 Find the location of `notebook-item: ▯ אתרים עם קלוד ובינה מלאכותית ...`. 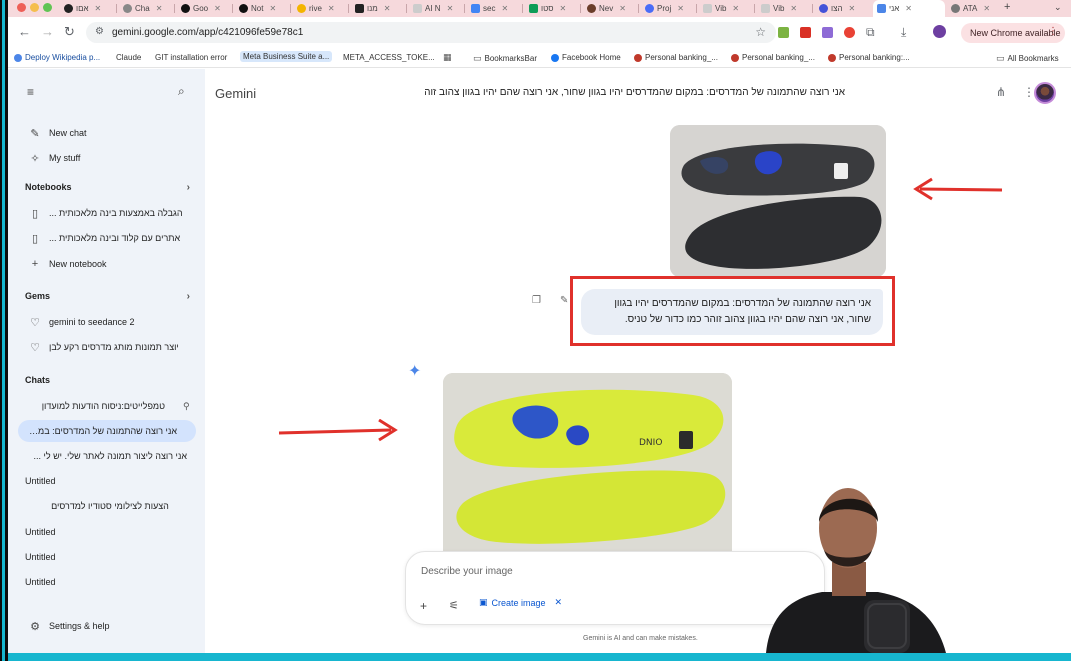

notebook-item: ▯ אתרים עם קלוד ובינה מלאכותית ... is located at coordinates (110, 238).